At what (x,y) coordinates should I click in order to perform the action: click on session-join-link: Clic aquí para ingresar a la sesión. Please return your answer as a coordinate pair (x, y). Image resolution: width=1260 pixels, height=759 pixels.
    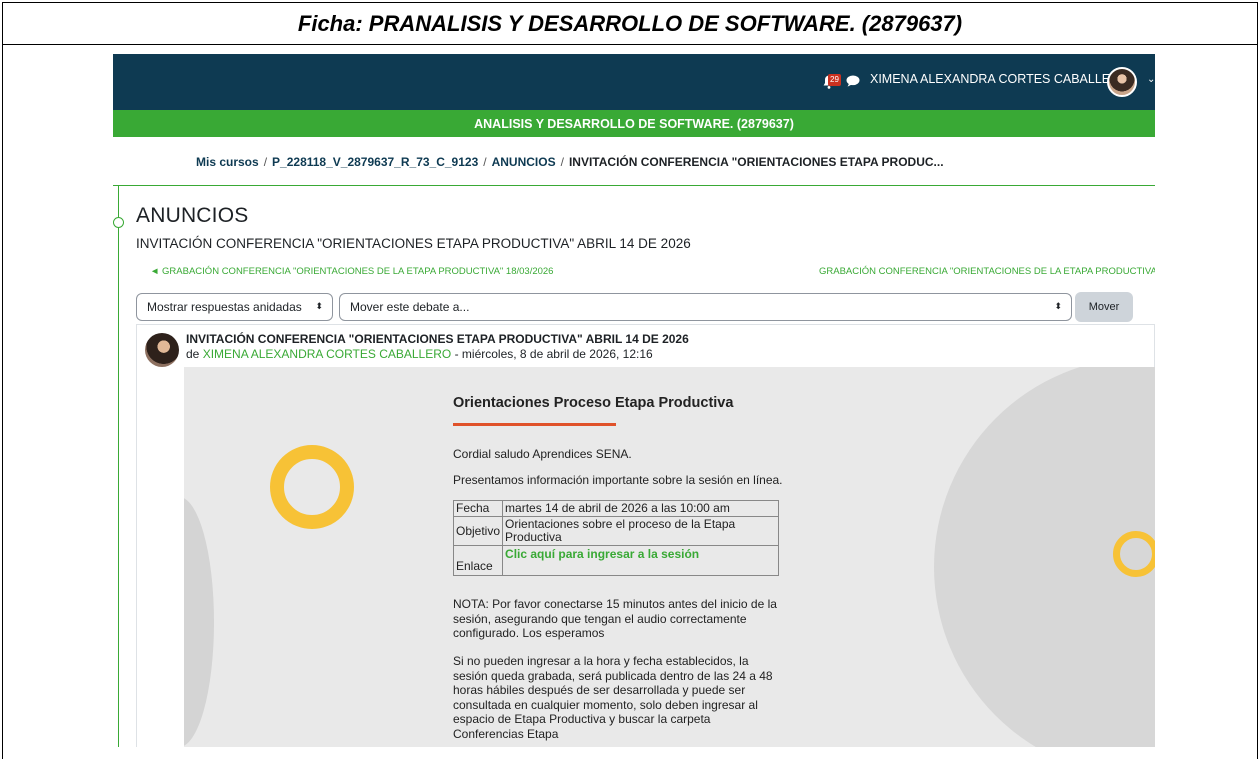
    Looking at the image, I should click on (602, 554).